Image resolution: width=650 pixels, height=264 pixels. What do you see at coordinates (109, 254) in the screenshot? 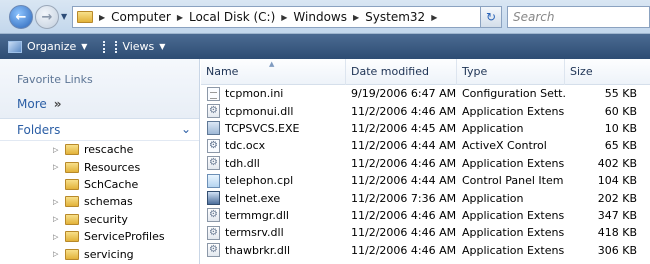
I see `tree-item-label: servicing` at bounding box center [109, 254].